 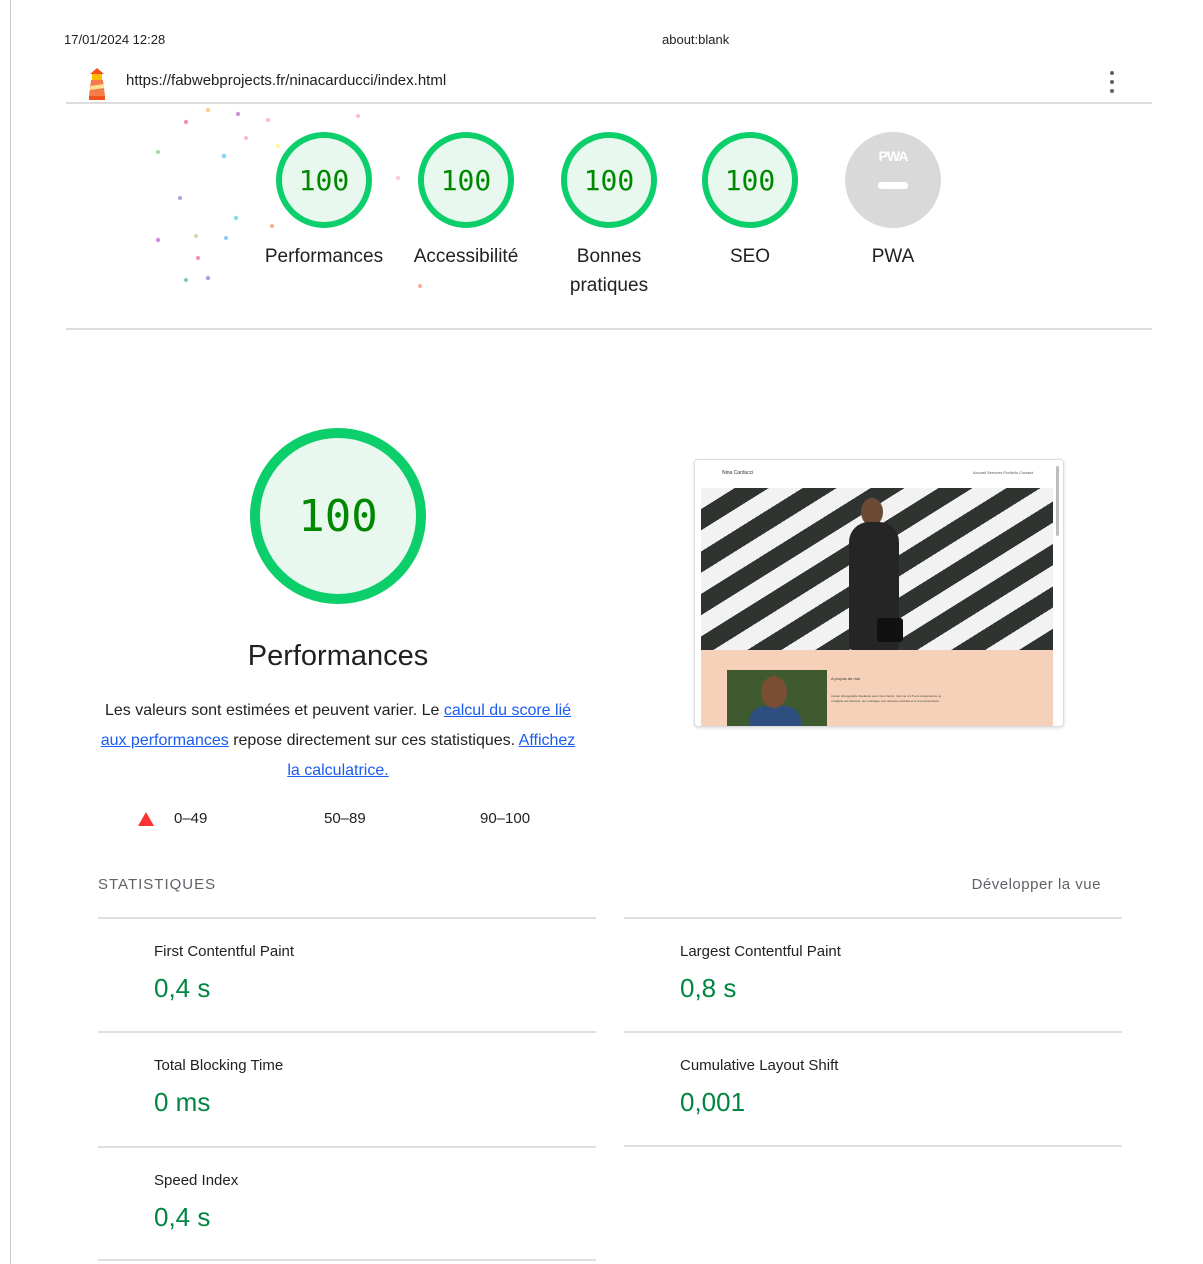 I want to click on legend-pass: 90–100, so click(x=505, y=818).